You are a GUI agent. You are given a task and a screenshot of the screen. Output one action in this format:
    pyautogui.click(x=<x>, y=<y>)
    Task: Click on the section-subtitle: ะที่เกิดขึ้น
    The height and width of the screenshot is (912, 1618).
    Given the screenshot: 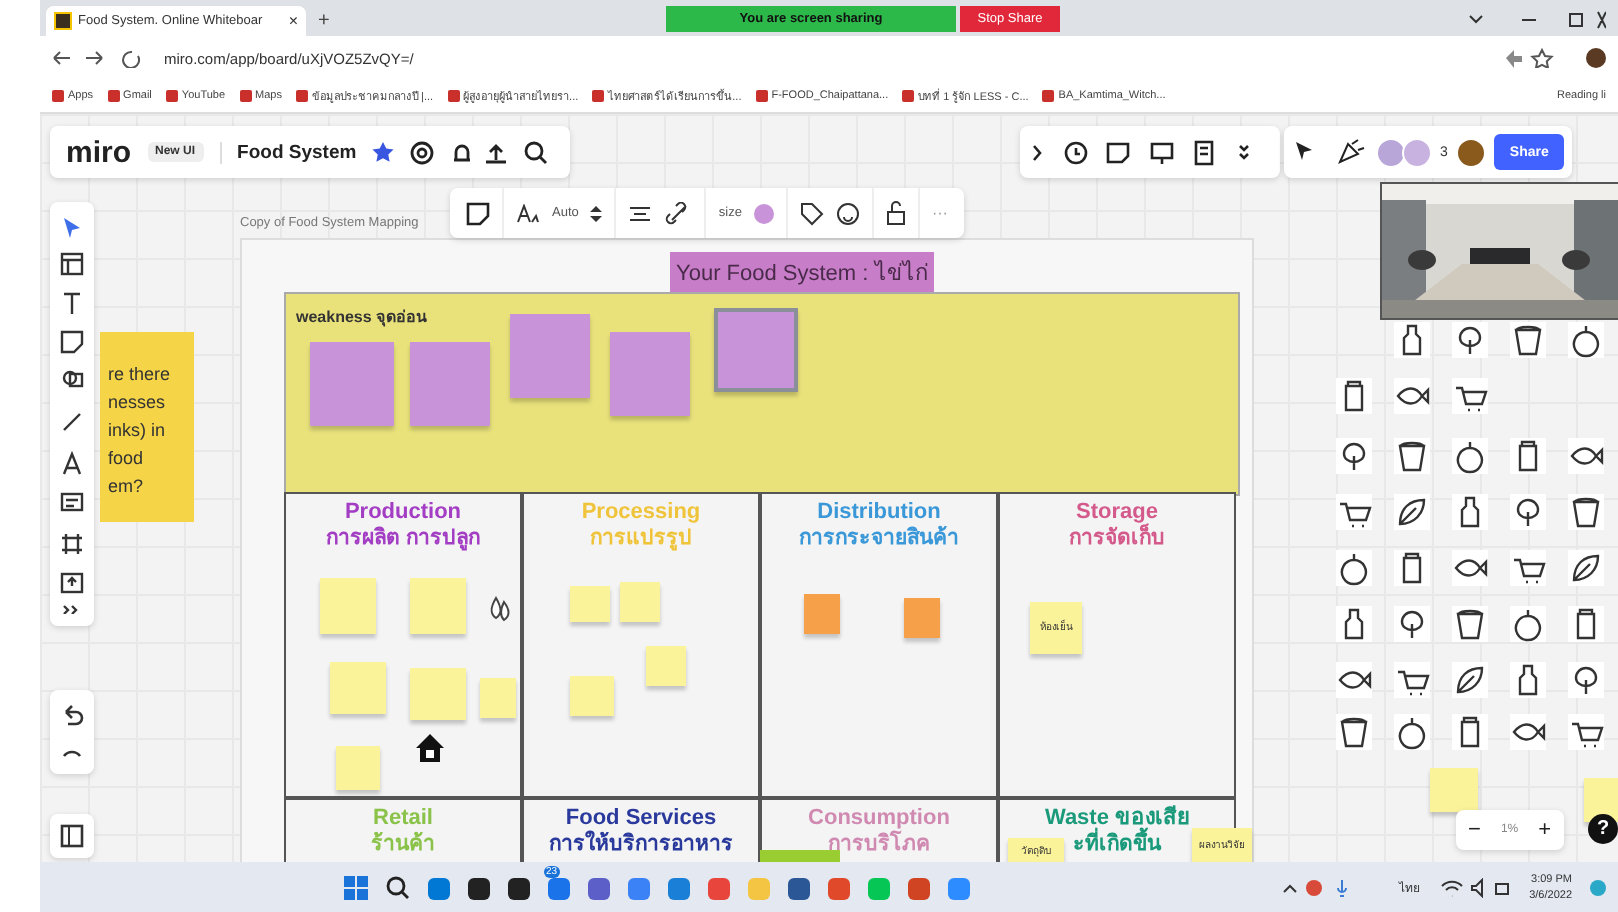 What is the action you would take?
    pyautogui.click(x=1117, y=844)
    